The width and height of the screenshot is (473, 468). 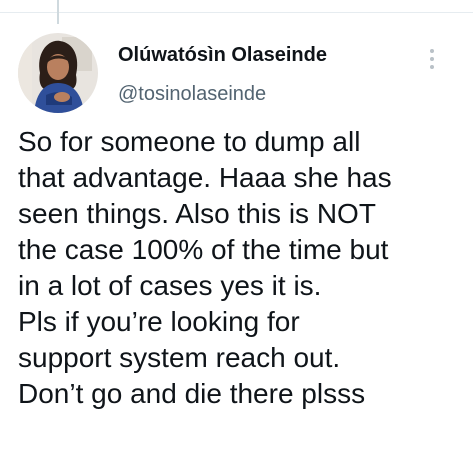 What do you see at coordinates (192, 393) in the screenshot?
I see `tweet-text-line: Don’t go and die there plsss` at bounding box center [192, 393].